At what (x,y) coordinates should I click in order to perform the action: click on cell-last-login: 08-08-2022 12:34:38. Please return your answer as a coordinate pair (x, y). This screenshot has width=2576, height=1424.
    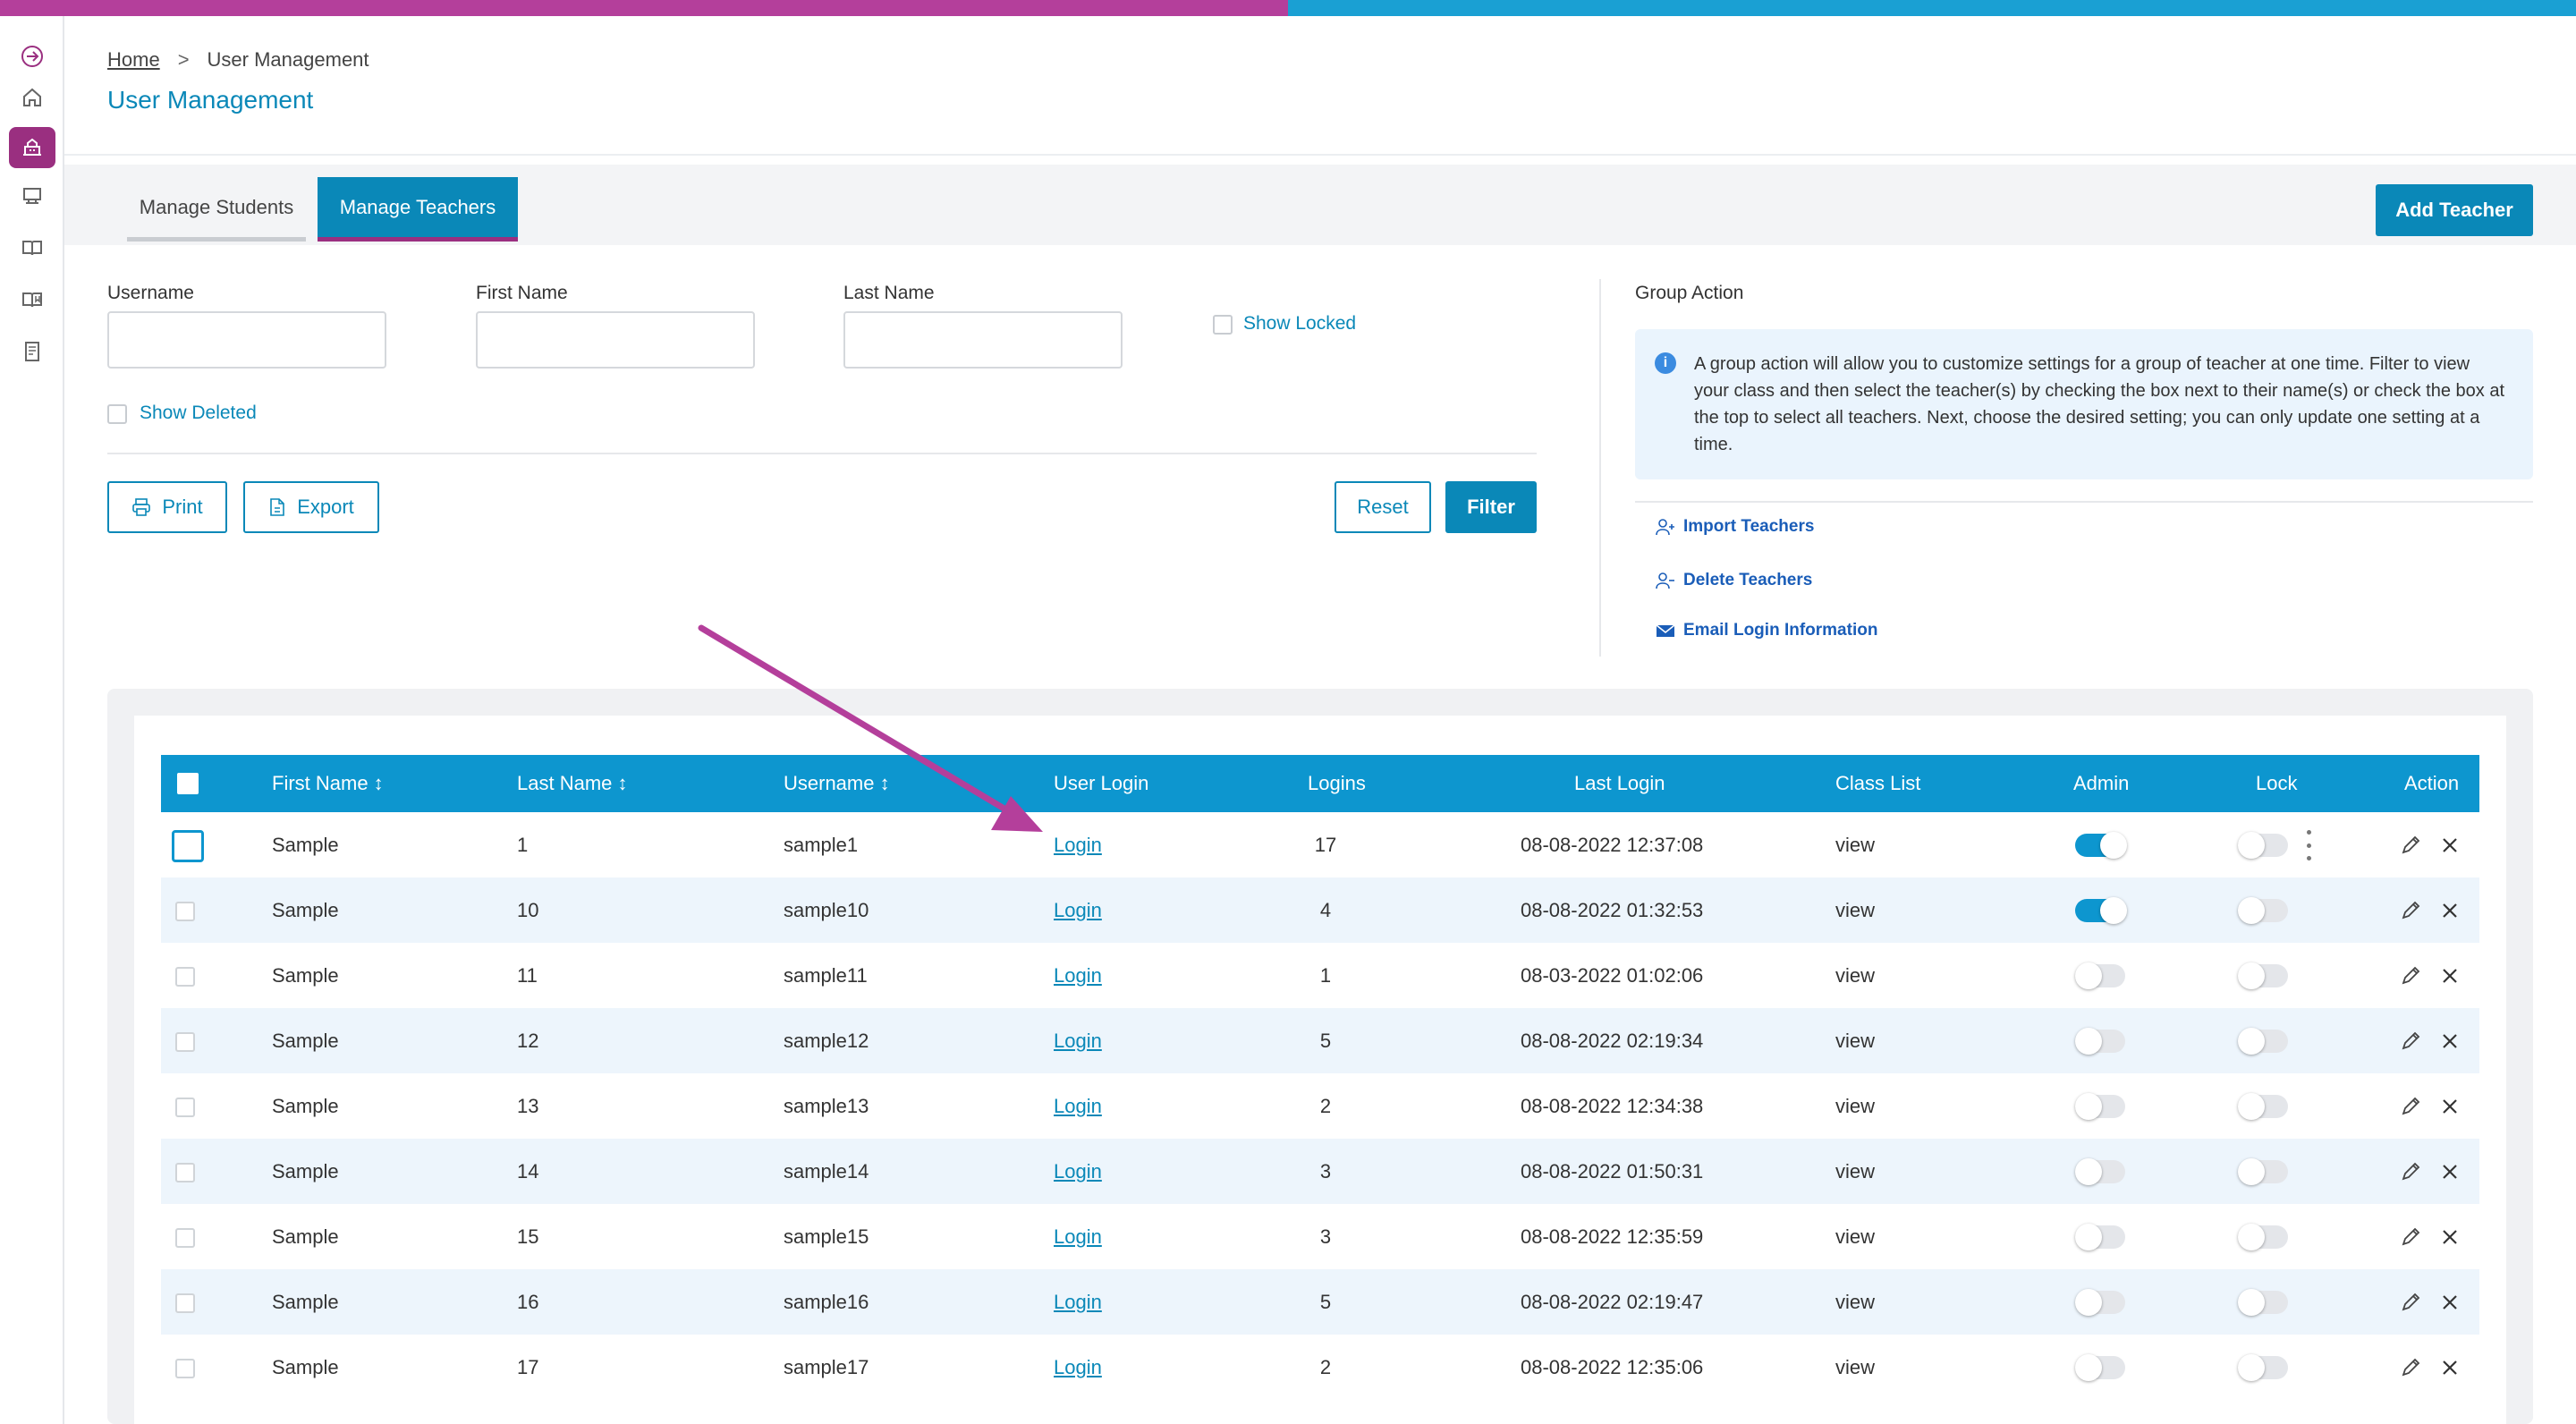
    Looking at the image, I should click on (1612, 1105).